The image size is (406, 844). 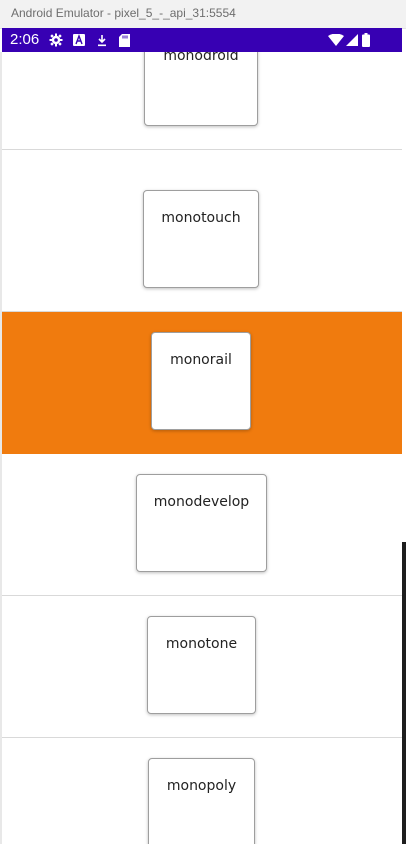 What do you see at coordinates (202, 40) in the screenshot?
I see `android-status-bar: 2:06` at bounding box center [202, 40].